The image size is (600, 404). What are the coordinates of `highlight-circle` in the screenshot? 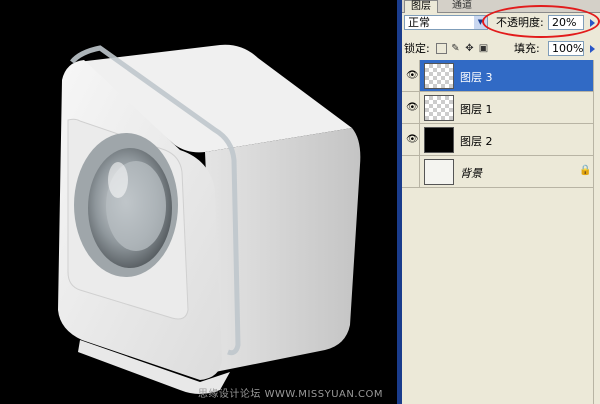 It's located at (541, 21).